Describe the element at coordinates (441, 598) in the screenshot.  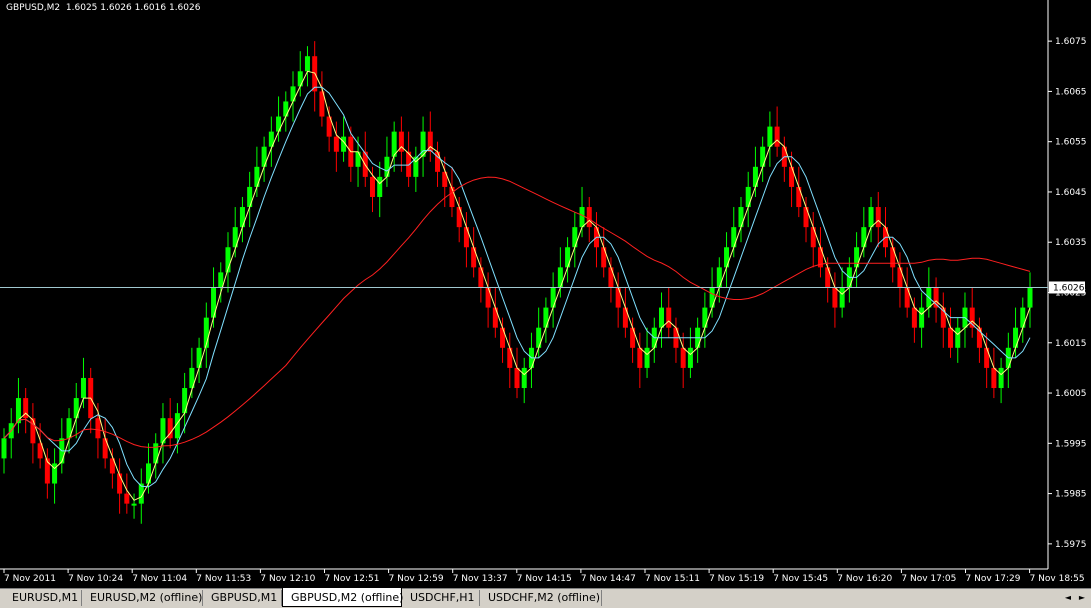
I see `tab-usdchf-h1: USDCHF,H1` at that location.